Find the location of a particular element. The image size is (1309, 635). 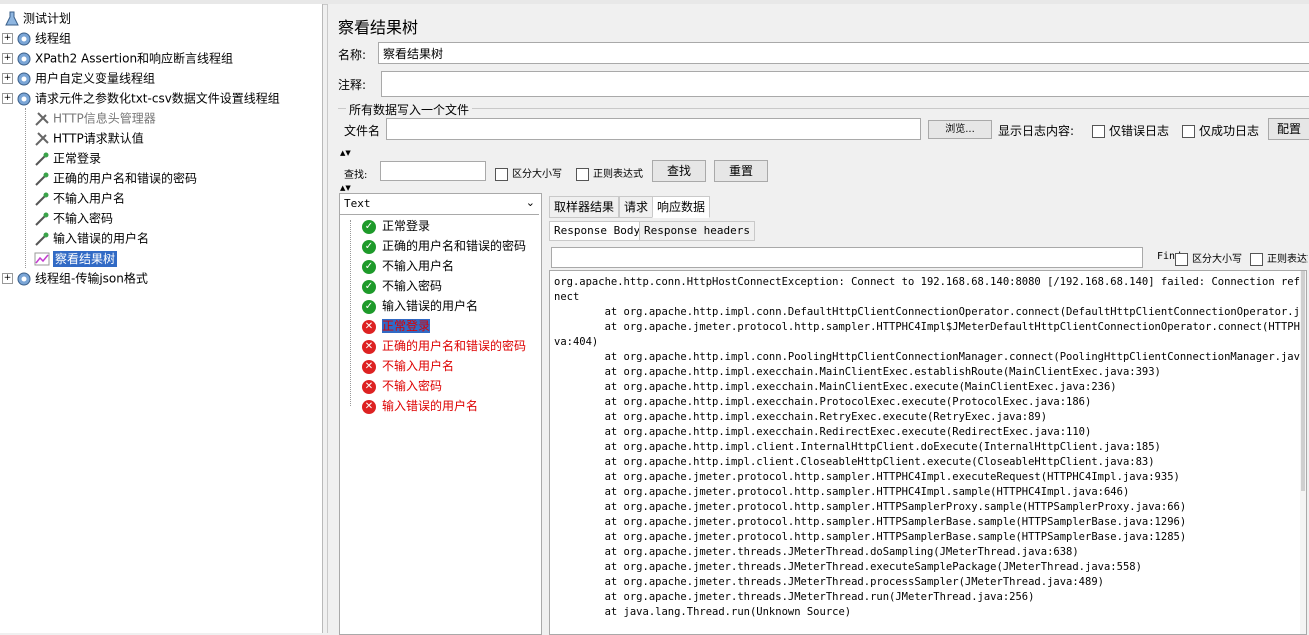

result-item: ✕ 不输入密码 is located at coordinates (402, 386).